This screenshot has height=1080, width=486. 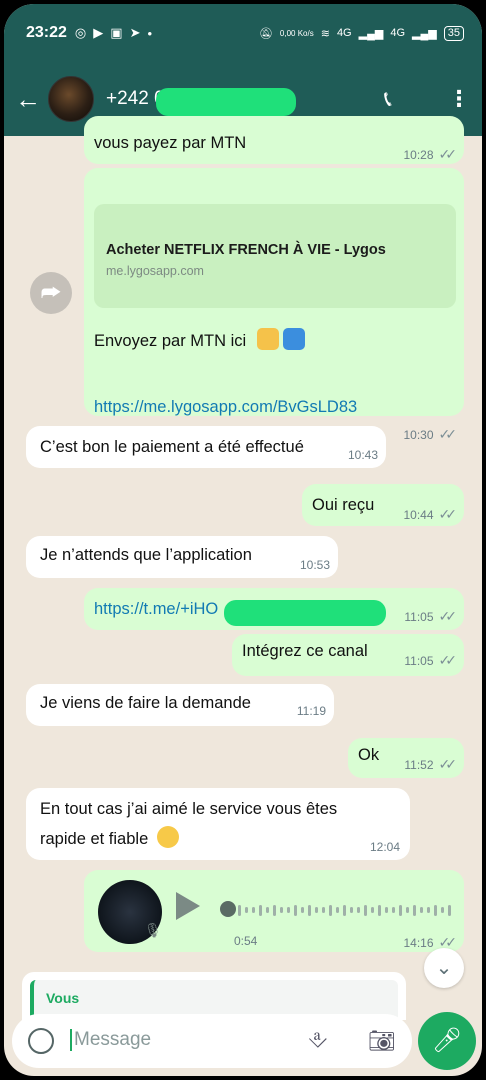 What do you see at coordinates (98, 32) in the screenshot?
I see `youtube-icon: ▶` at bounding box center [98, 32].